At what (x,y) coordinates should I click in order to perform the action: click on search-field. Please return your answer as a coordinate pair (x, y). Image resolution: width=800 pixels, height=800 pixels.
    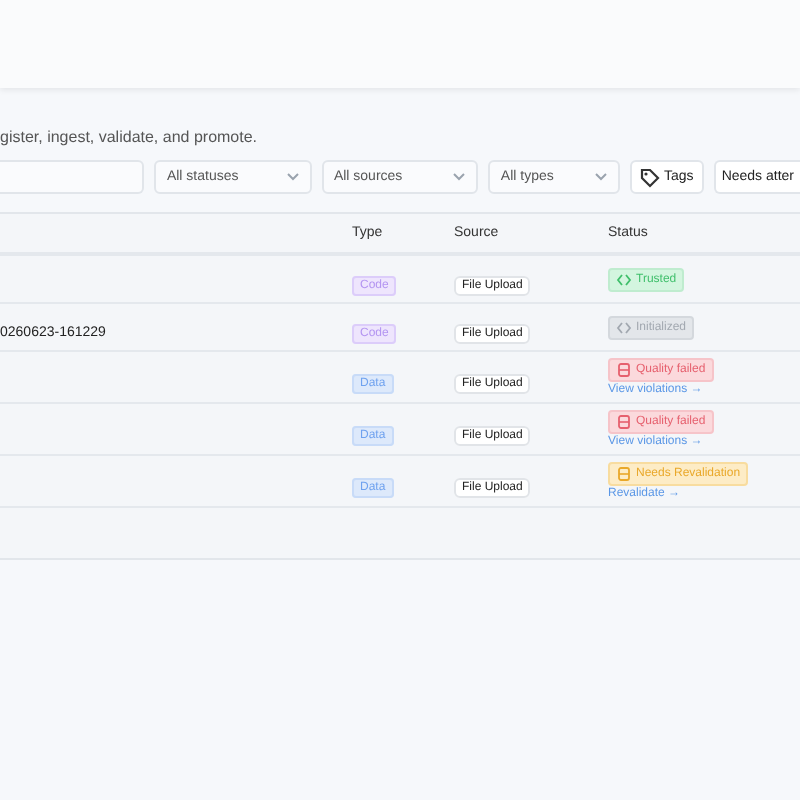
    Looking at the image, I should click on (72, 177).